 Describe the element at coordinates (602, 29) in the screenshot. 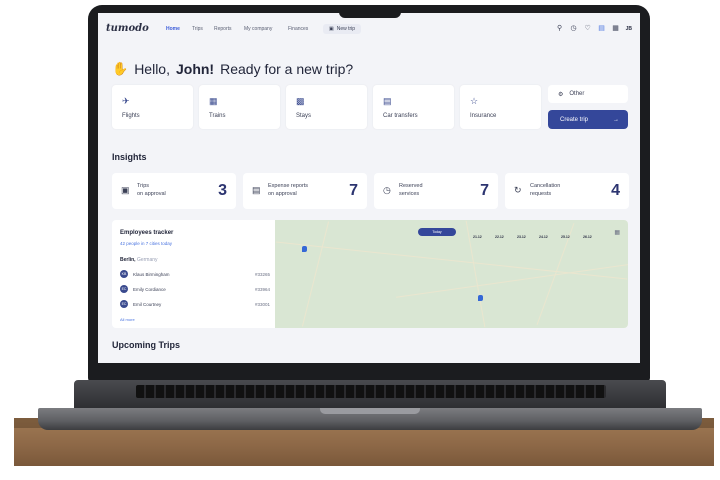

I see `chat-icon: ▤` at that location.